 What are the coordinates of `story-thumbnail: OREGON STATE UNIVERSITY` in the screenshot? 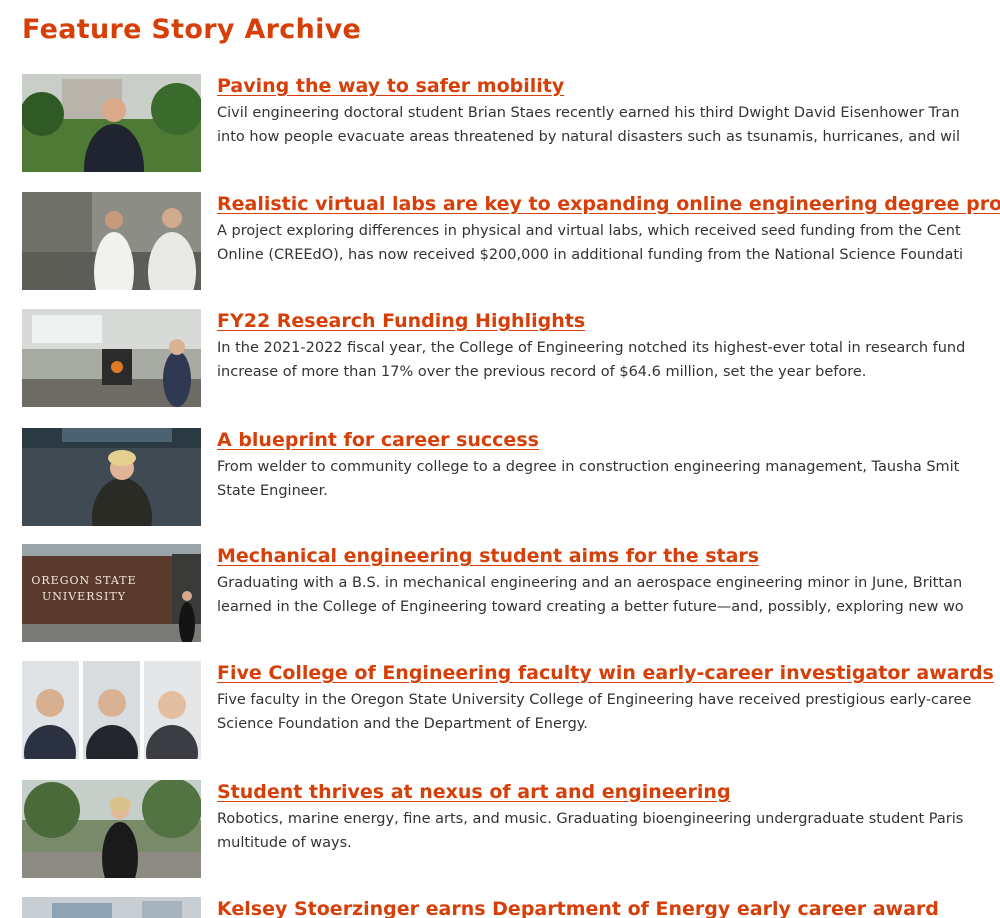 It's located at (111, 593).